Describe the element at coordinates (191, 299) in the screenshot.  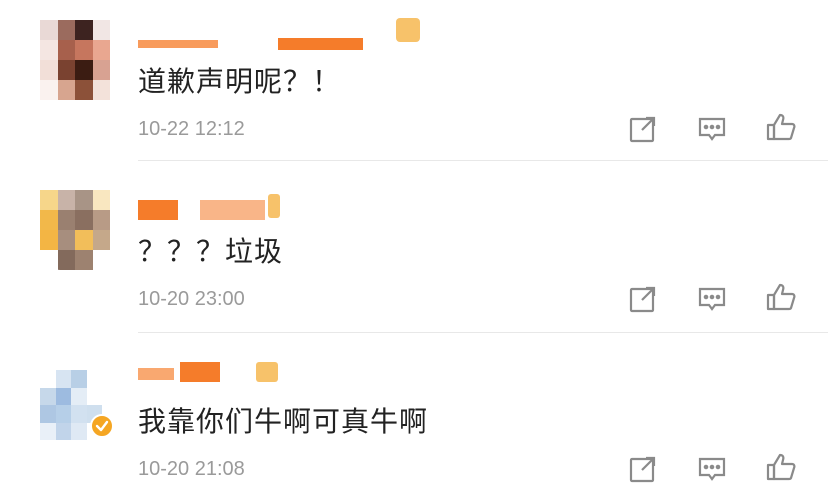
I see `comment-time: 10-20 23:00` at that location.